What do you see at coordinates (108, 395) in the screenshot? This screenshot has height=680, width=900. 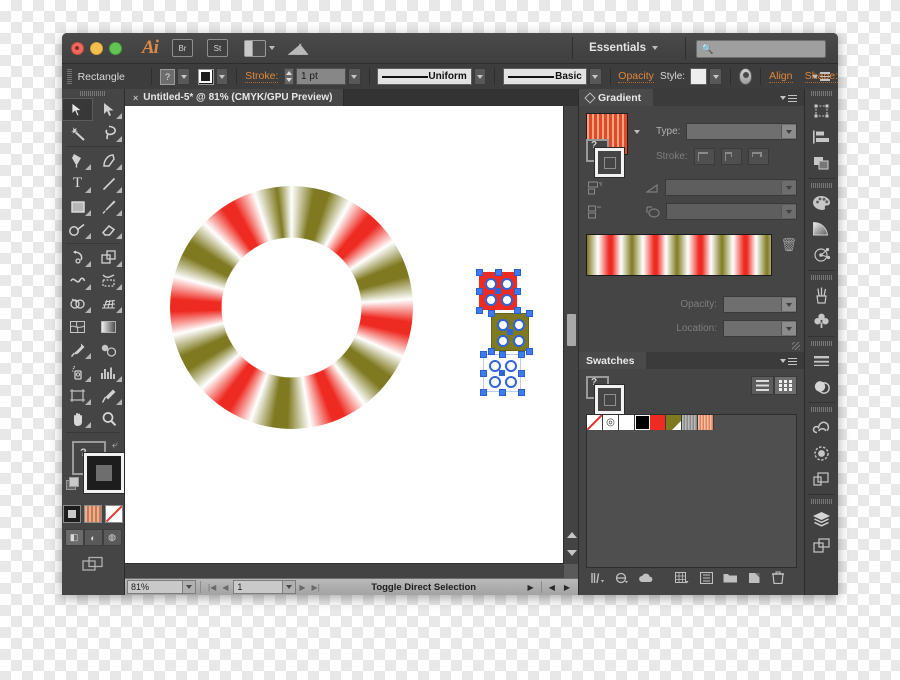 I see `tool-slice` at bounding box center [108, 395].